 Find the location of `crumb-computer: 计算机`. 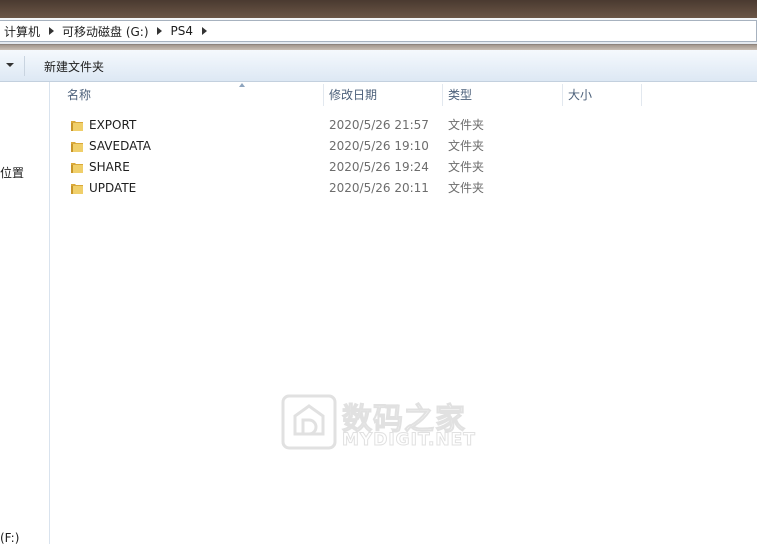

crumb-computer: 计算机 is located at coordinates (22, 31).